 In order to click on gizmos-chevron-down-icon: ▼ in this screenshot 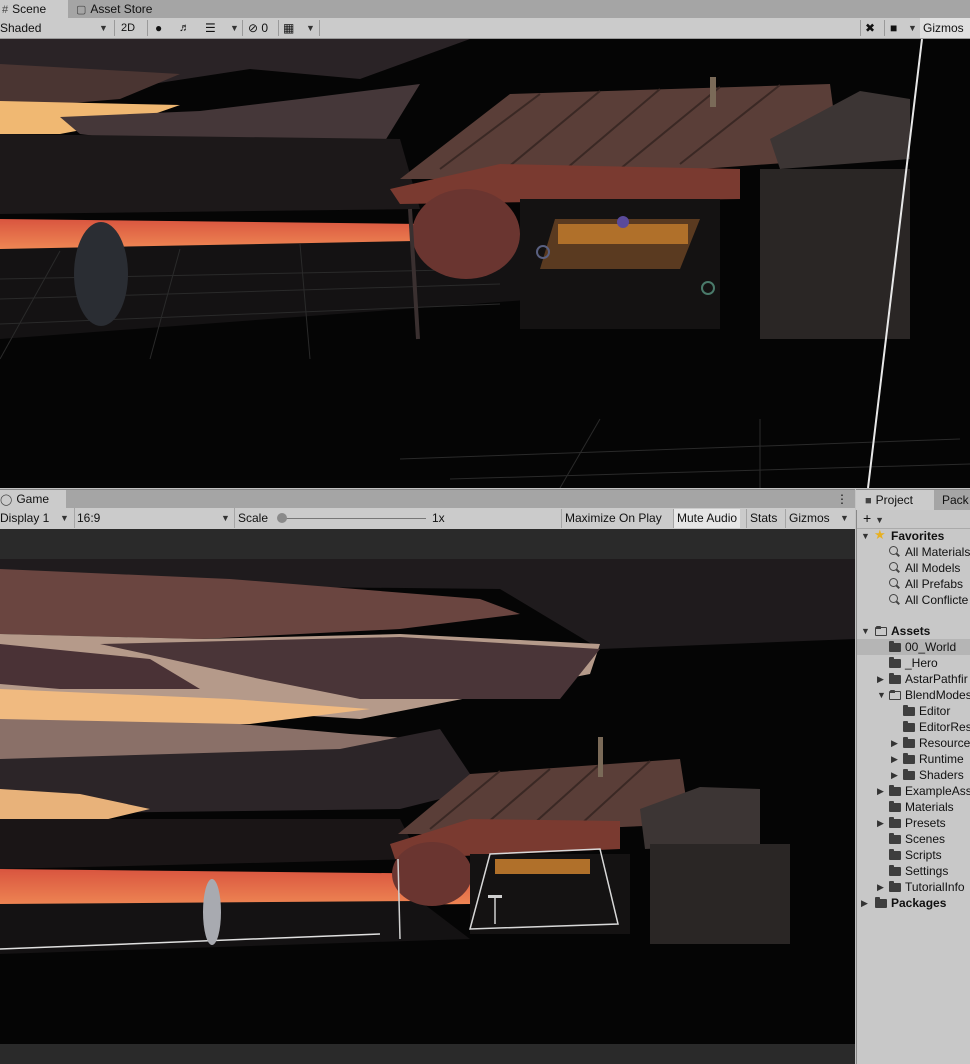, I will do `click(844, 518)`.